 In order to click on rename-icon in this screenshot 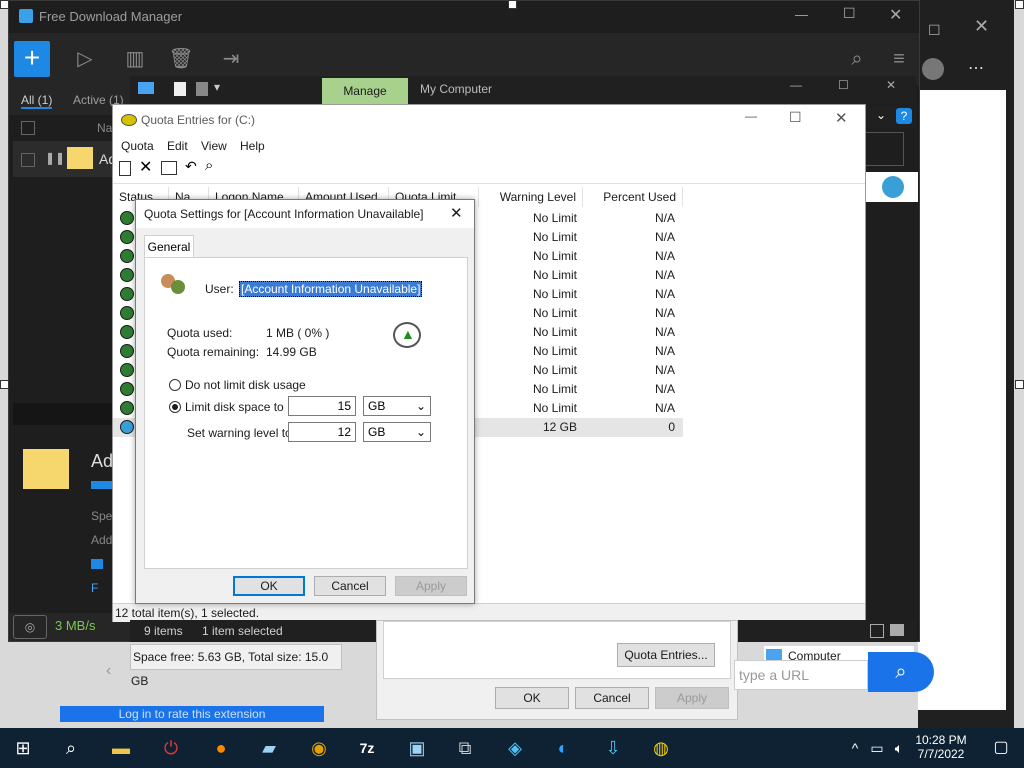, I will do `click(202, 89)`.